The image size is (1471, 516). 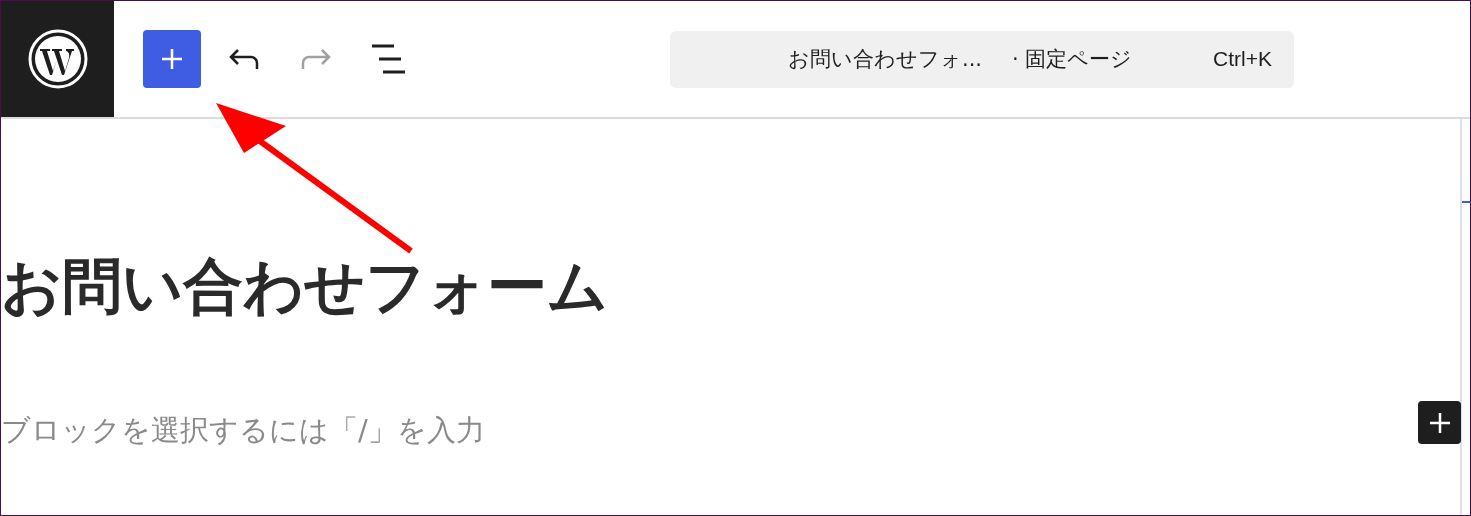 I want to click on shortcut: Ctrl+K, so click(x=1242, y=59).